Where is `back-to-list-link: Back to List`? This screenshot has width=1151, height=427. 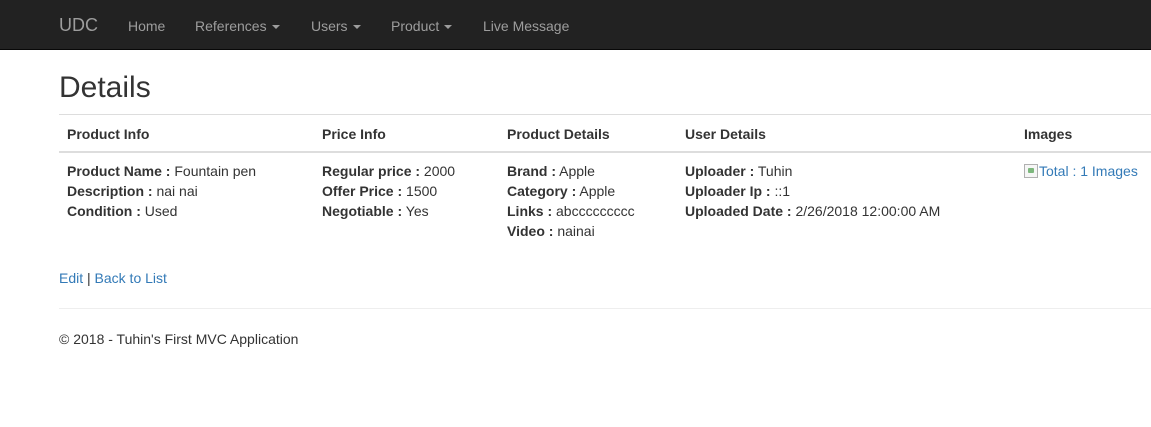
back-to-list-link: Back to List is located at coordinates (131, 278).